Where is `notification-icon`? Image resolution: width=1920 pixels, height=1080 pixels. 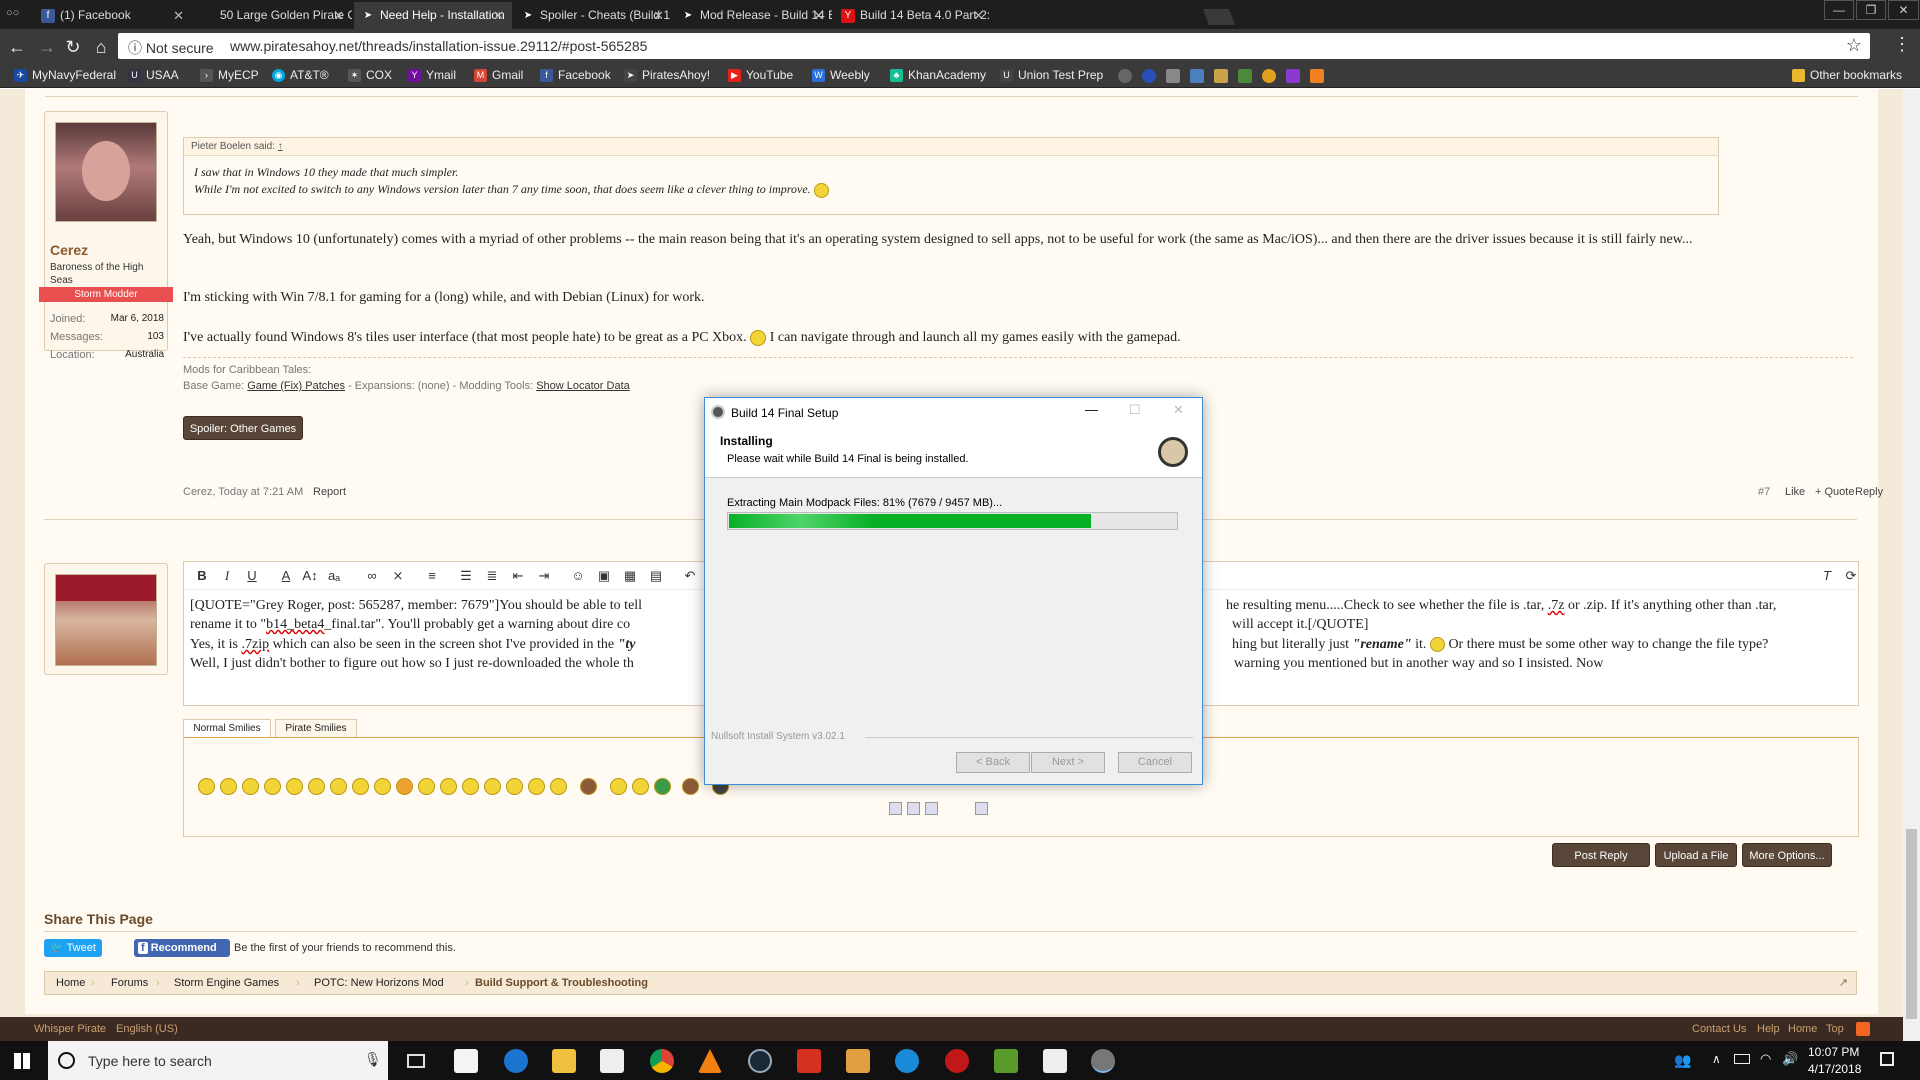
notification-icon is located at coordinates (1887, 1059).